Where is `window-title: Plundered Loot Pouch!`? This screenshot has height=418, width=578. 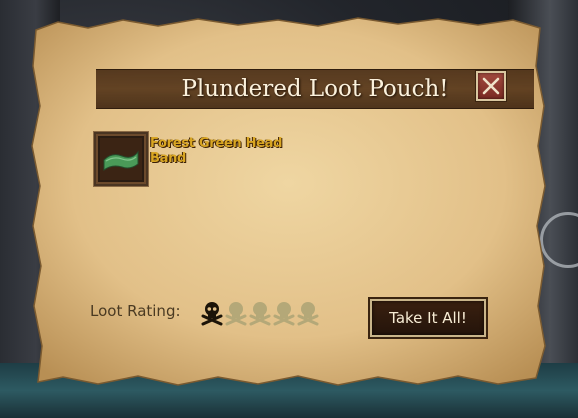 window-title: Plundered Loot Pouch! is located at coordinates (315, 89).